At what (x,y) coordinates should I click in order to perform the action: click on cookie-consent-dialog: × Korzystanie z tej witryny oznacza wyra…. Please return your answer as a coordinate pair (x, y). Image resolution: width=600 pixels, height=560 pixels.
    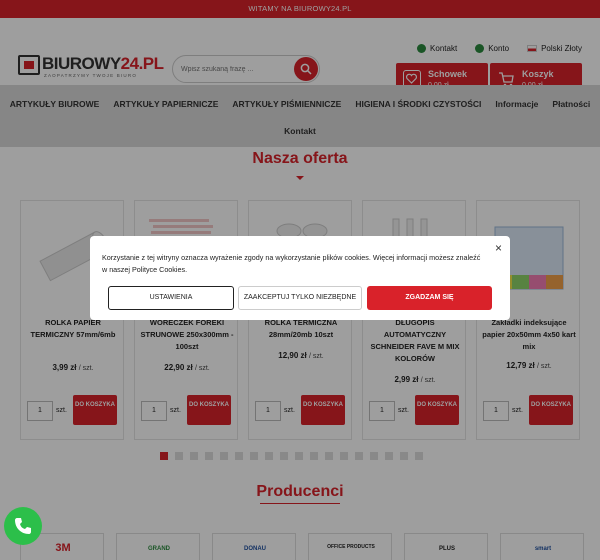
    Looking at the image, I should click on (300, 278).